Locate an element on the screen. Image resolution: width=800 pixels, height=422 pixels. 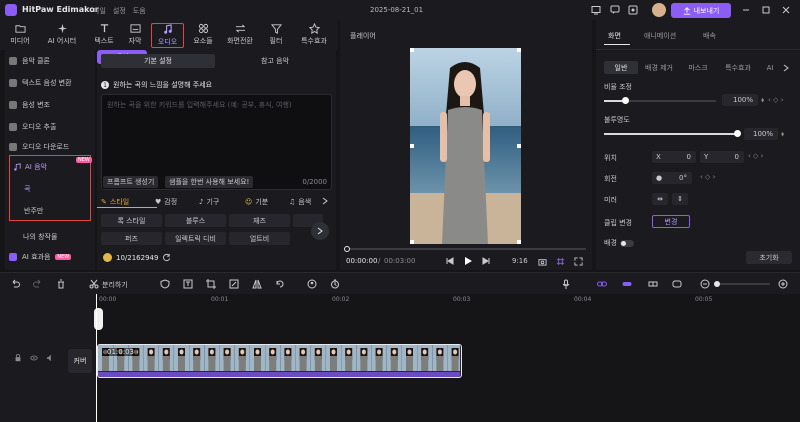
grid-icon is located at coordinates (560, 261).